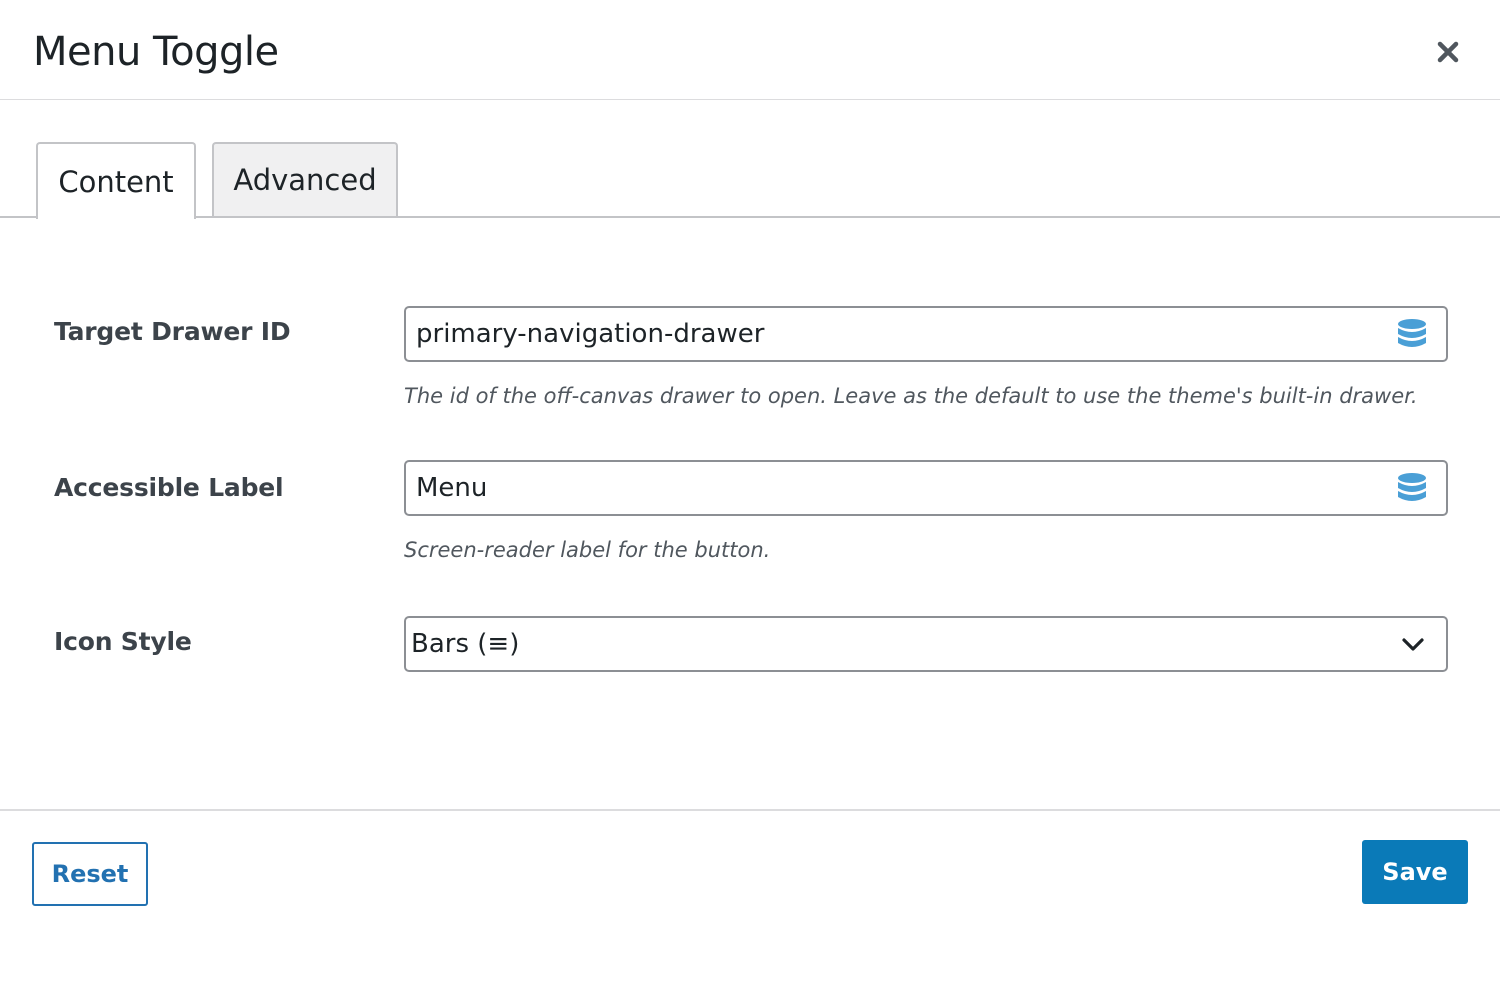 The height and width of the screenshot is (1000, 1500). Describe the element at coordinates (750, 217) in the screenshot. I see `tab-divider` at that location.